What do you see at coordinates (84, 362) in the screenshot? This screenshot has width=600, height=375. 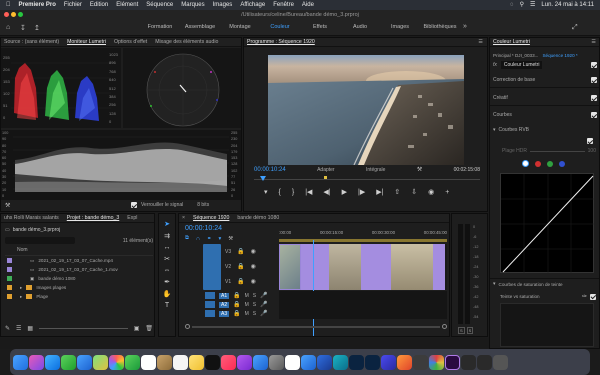 I see `mail-icon` at bounding box center [84, 362].